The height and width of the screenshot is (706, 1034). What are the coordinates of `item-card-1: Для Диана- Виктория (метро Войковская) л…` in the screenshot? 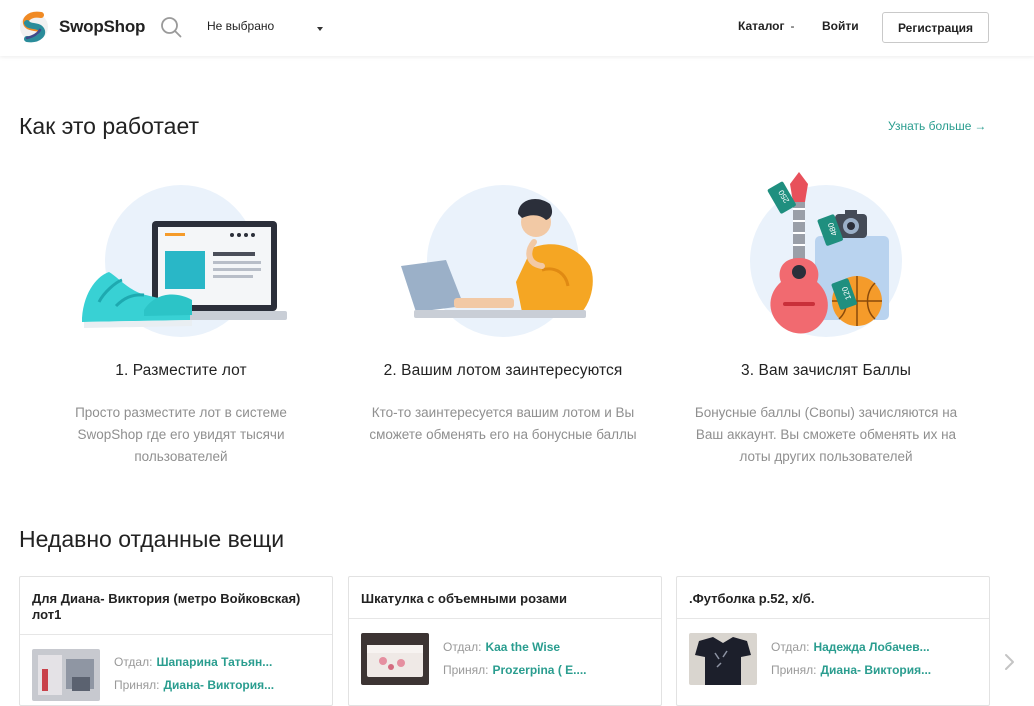 It's located at (176, 641).